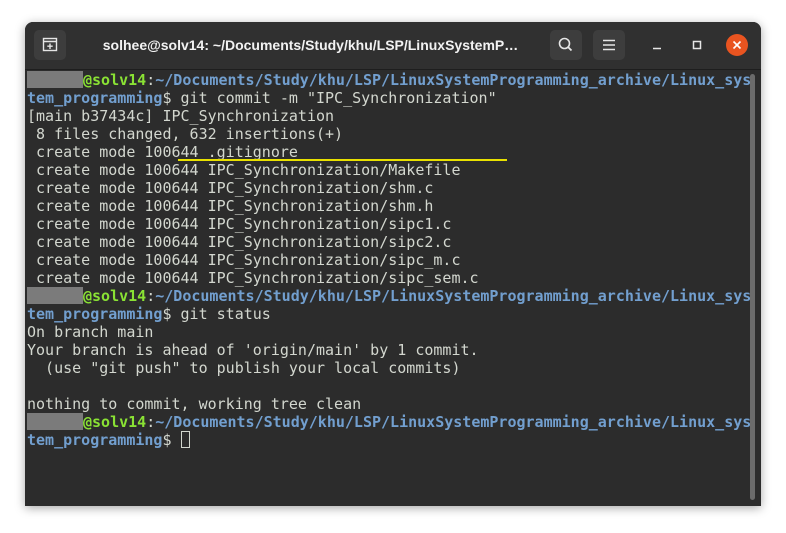  Describe the element at coordinates (194, 404) in the screenshot. I see `output-line: nothing to commit, working tree clean` at that location.